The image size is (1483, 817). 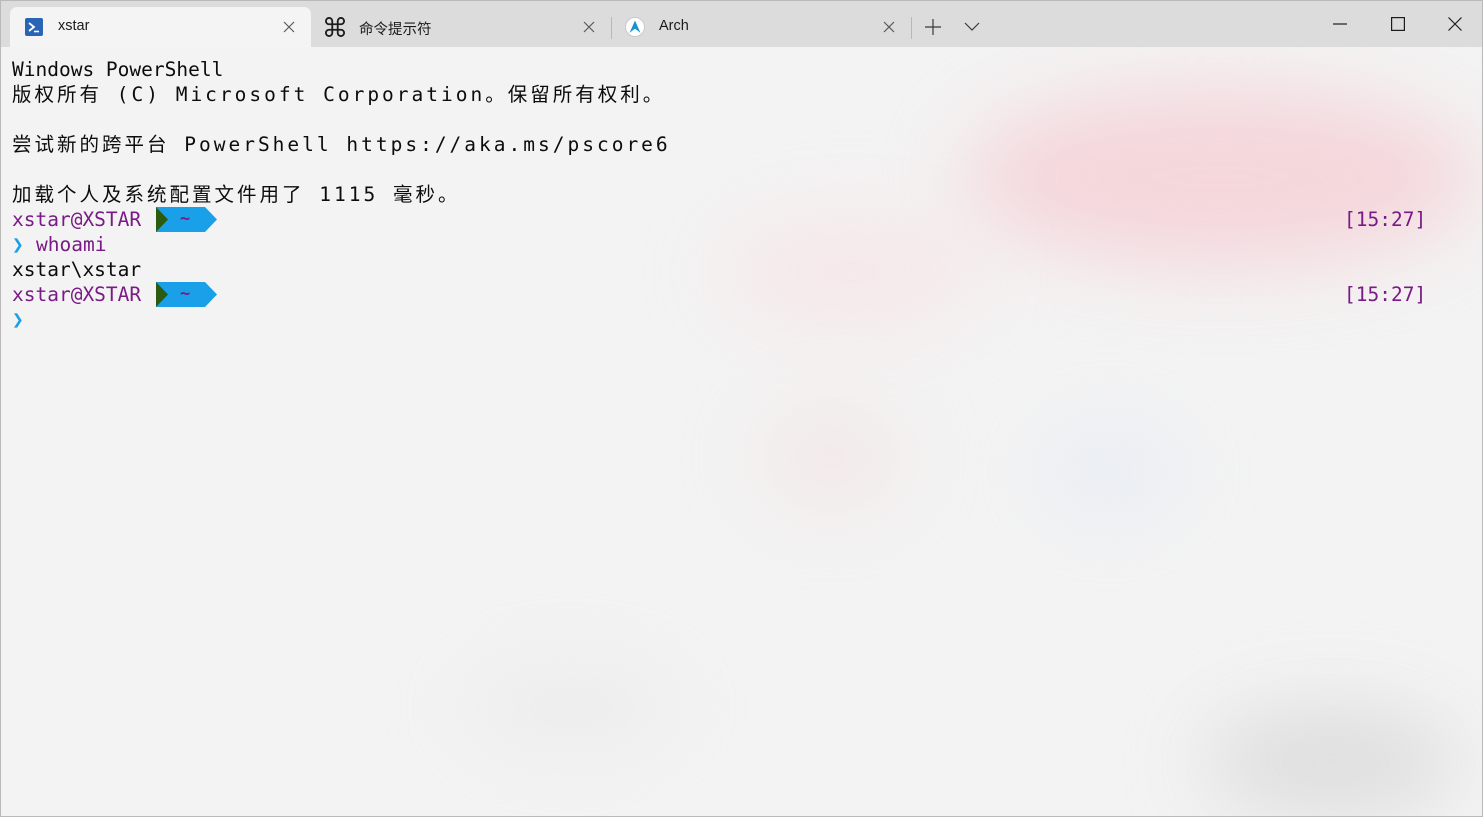 What do you see at coordinates (236, 194) in the screenshot?
I see `terminal-line: 加载个人及系统配置文件用了 1115 毫秒。` at bounding box center [236, 194].